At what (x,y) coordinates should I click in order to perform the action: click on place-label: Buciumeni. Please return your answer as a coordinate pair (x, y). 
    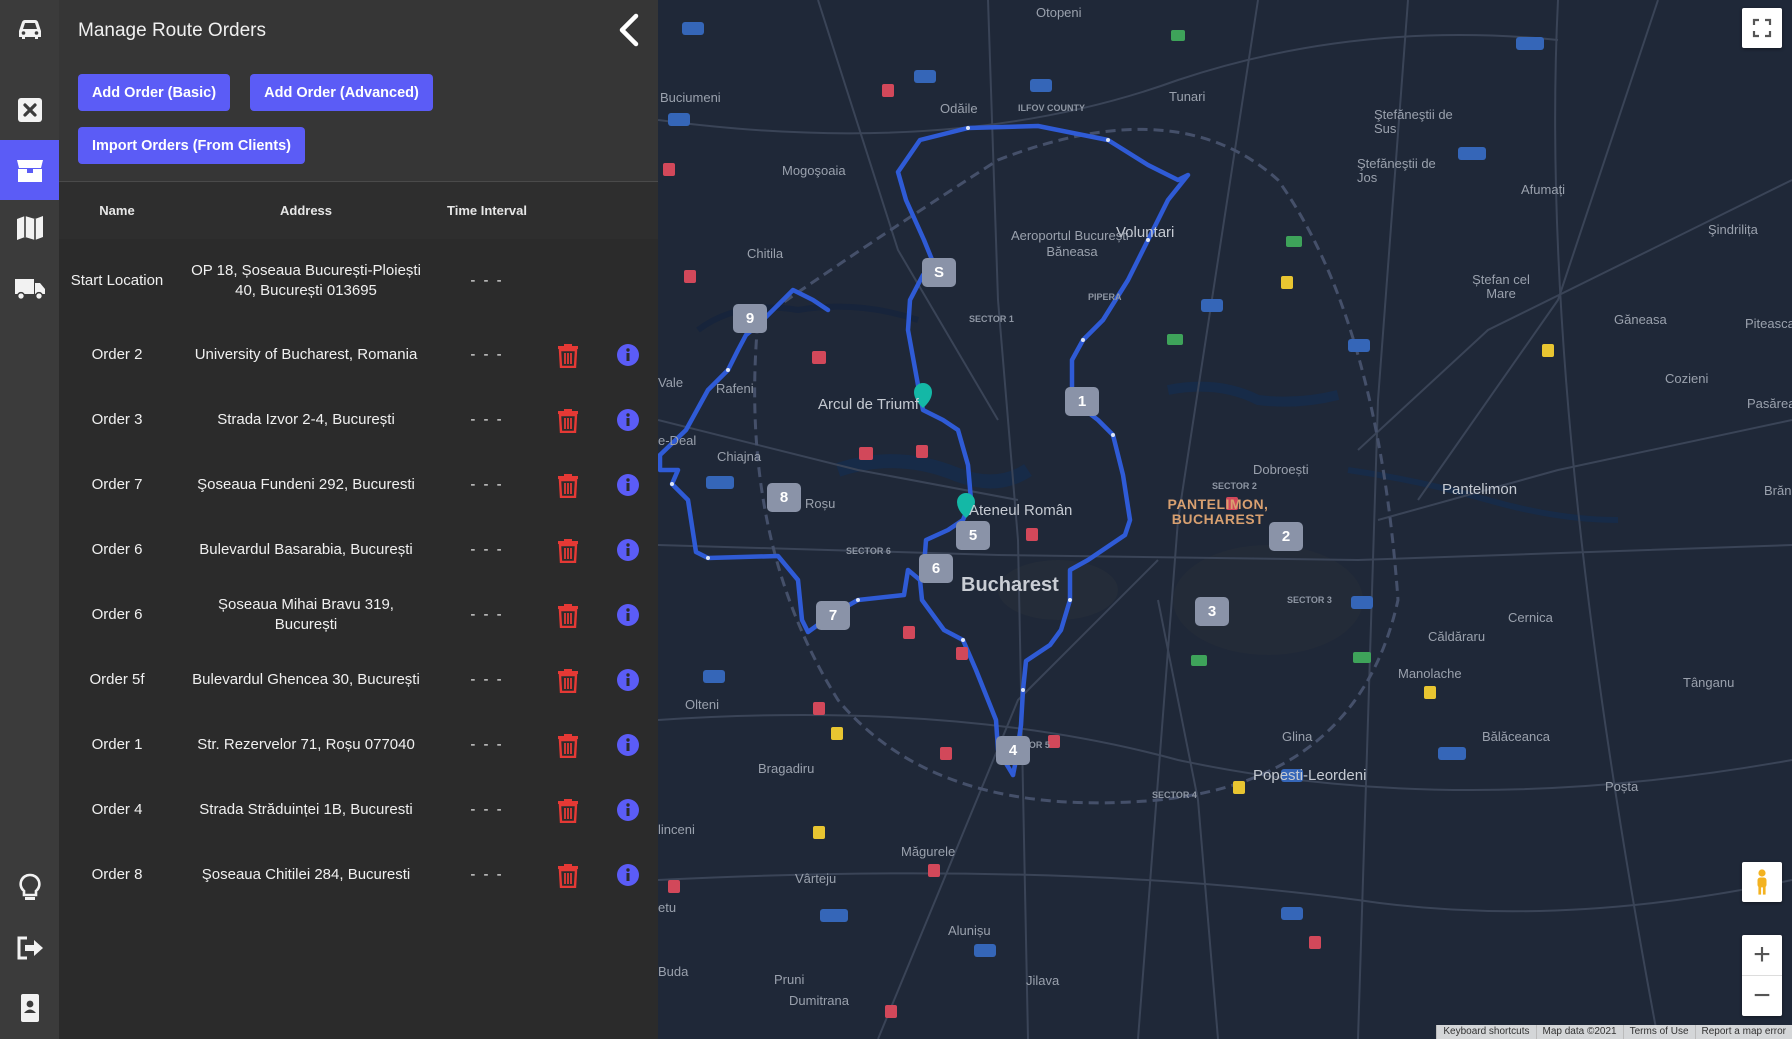
    Looking at the image, I should click on (690, 97).